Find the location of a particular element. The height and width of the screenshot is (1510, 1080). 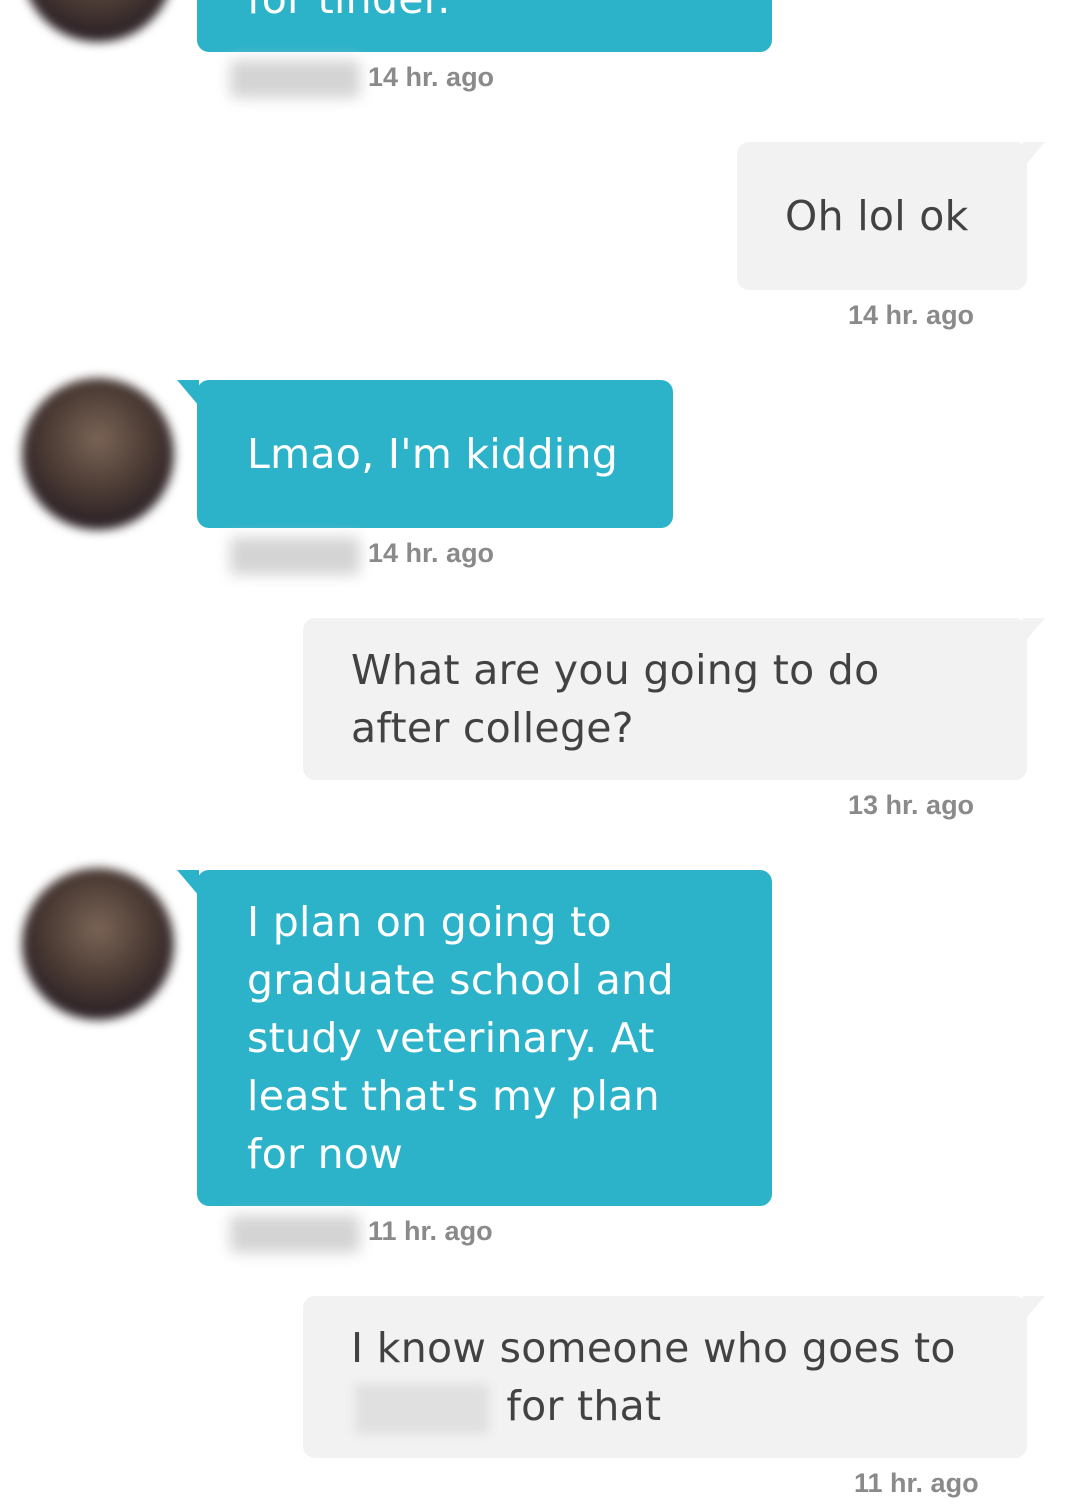

message-text: Lmao, I'm kidding is located at coordinates (433, 454).